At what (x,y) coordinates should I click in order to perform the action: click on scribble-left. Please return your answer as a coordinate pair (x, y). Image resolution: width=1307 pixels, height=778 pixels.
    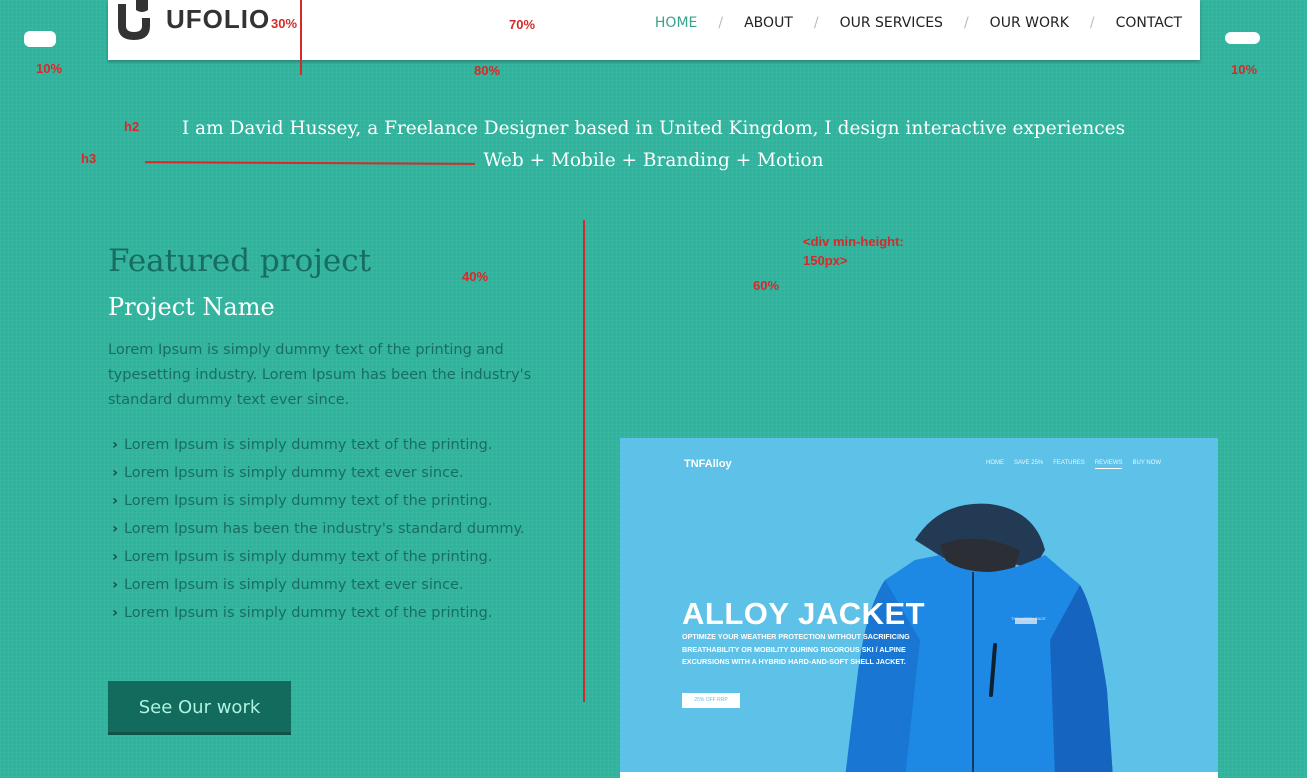
    Looking at the image, I should click on (40, 39).